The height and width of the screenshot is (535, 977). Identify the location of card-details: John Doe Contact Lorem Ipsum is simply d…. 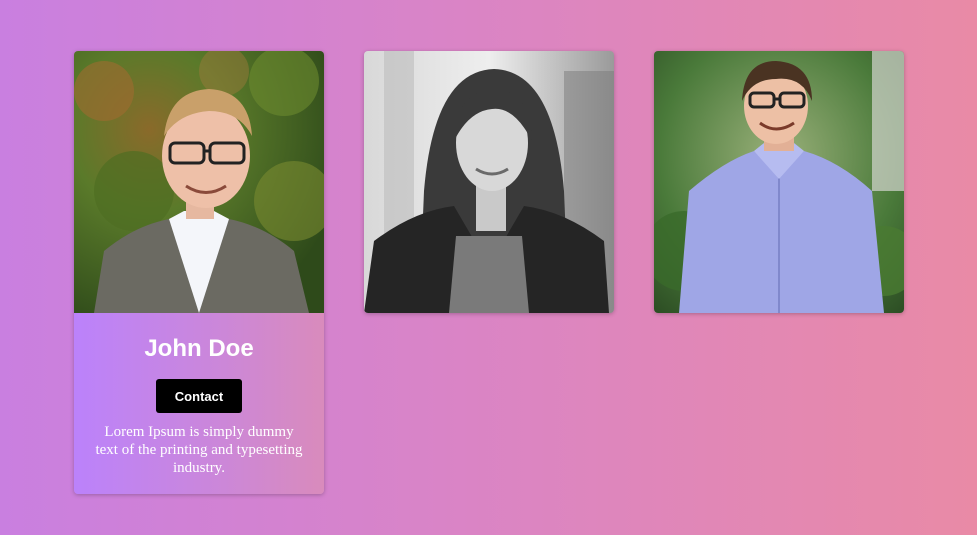
(199, 403).